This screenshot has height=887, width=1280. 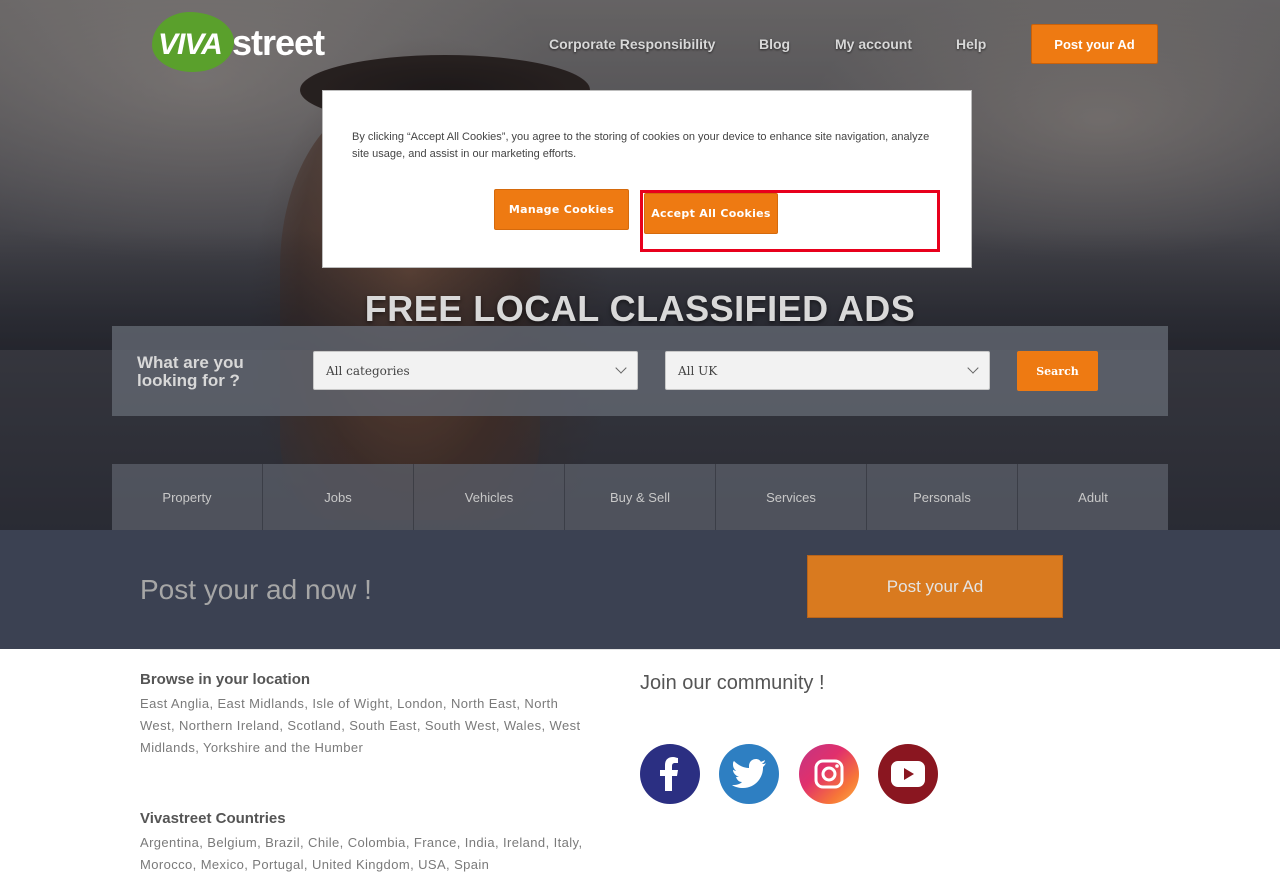 What do you see at coordinates (166, 864) in the screenshot?
I see `country-link: Morocco` at bounding box center [166, 864].